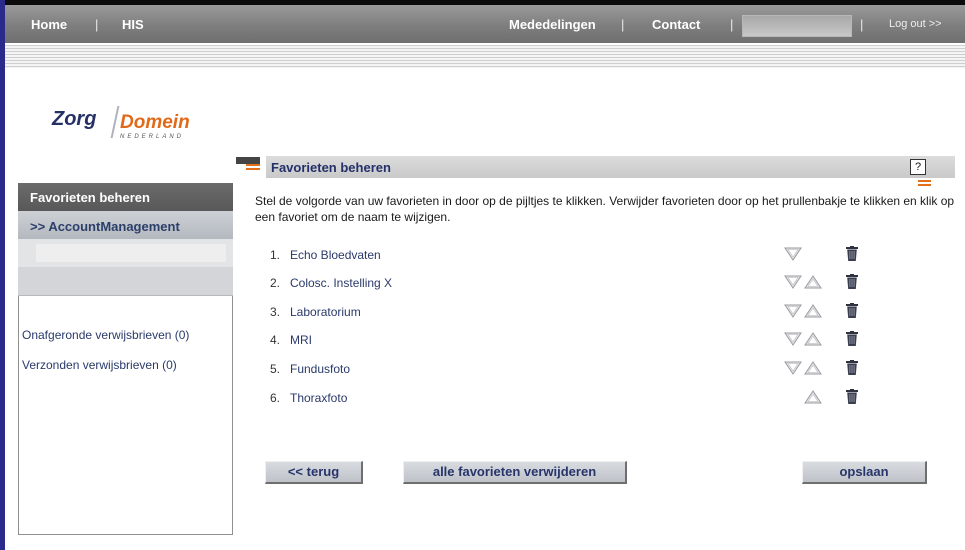  What do you see at coordinates (301, 340) in the screenshot?
I see `favorite-name-link: MRI` at bounding box center [301, 340].